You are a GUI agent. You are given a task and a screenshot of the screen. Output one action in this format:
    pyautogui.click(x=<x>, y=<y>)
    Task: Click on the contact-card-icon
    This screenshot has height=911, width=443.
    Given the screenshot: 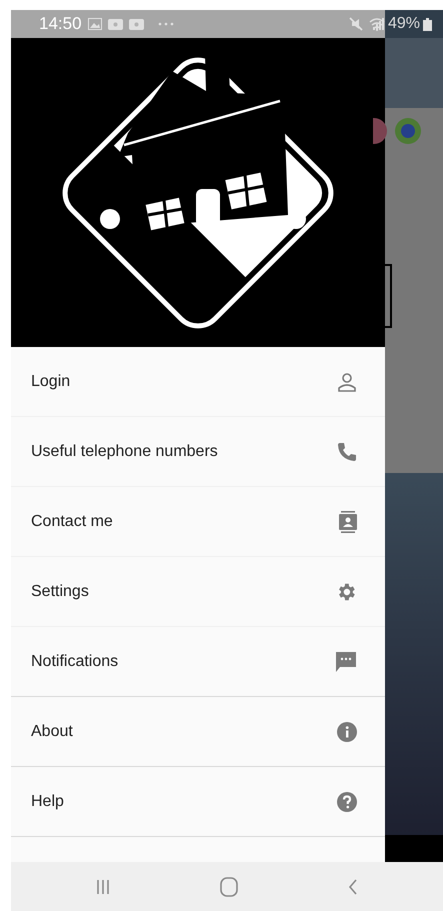 What is the action you would take?
    pyautogui.click(x=348, y=521)
    